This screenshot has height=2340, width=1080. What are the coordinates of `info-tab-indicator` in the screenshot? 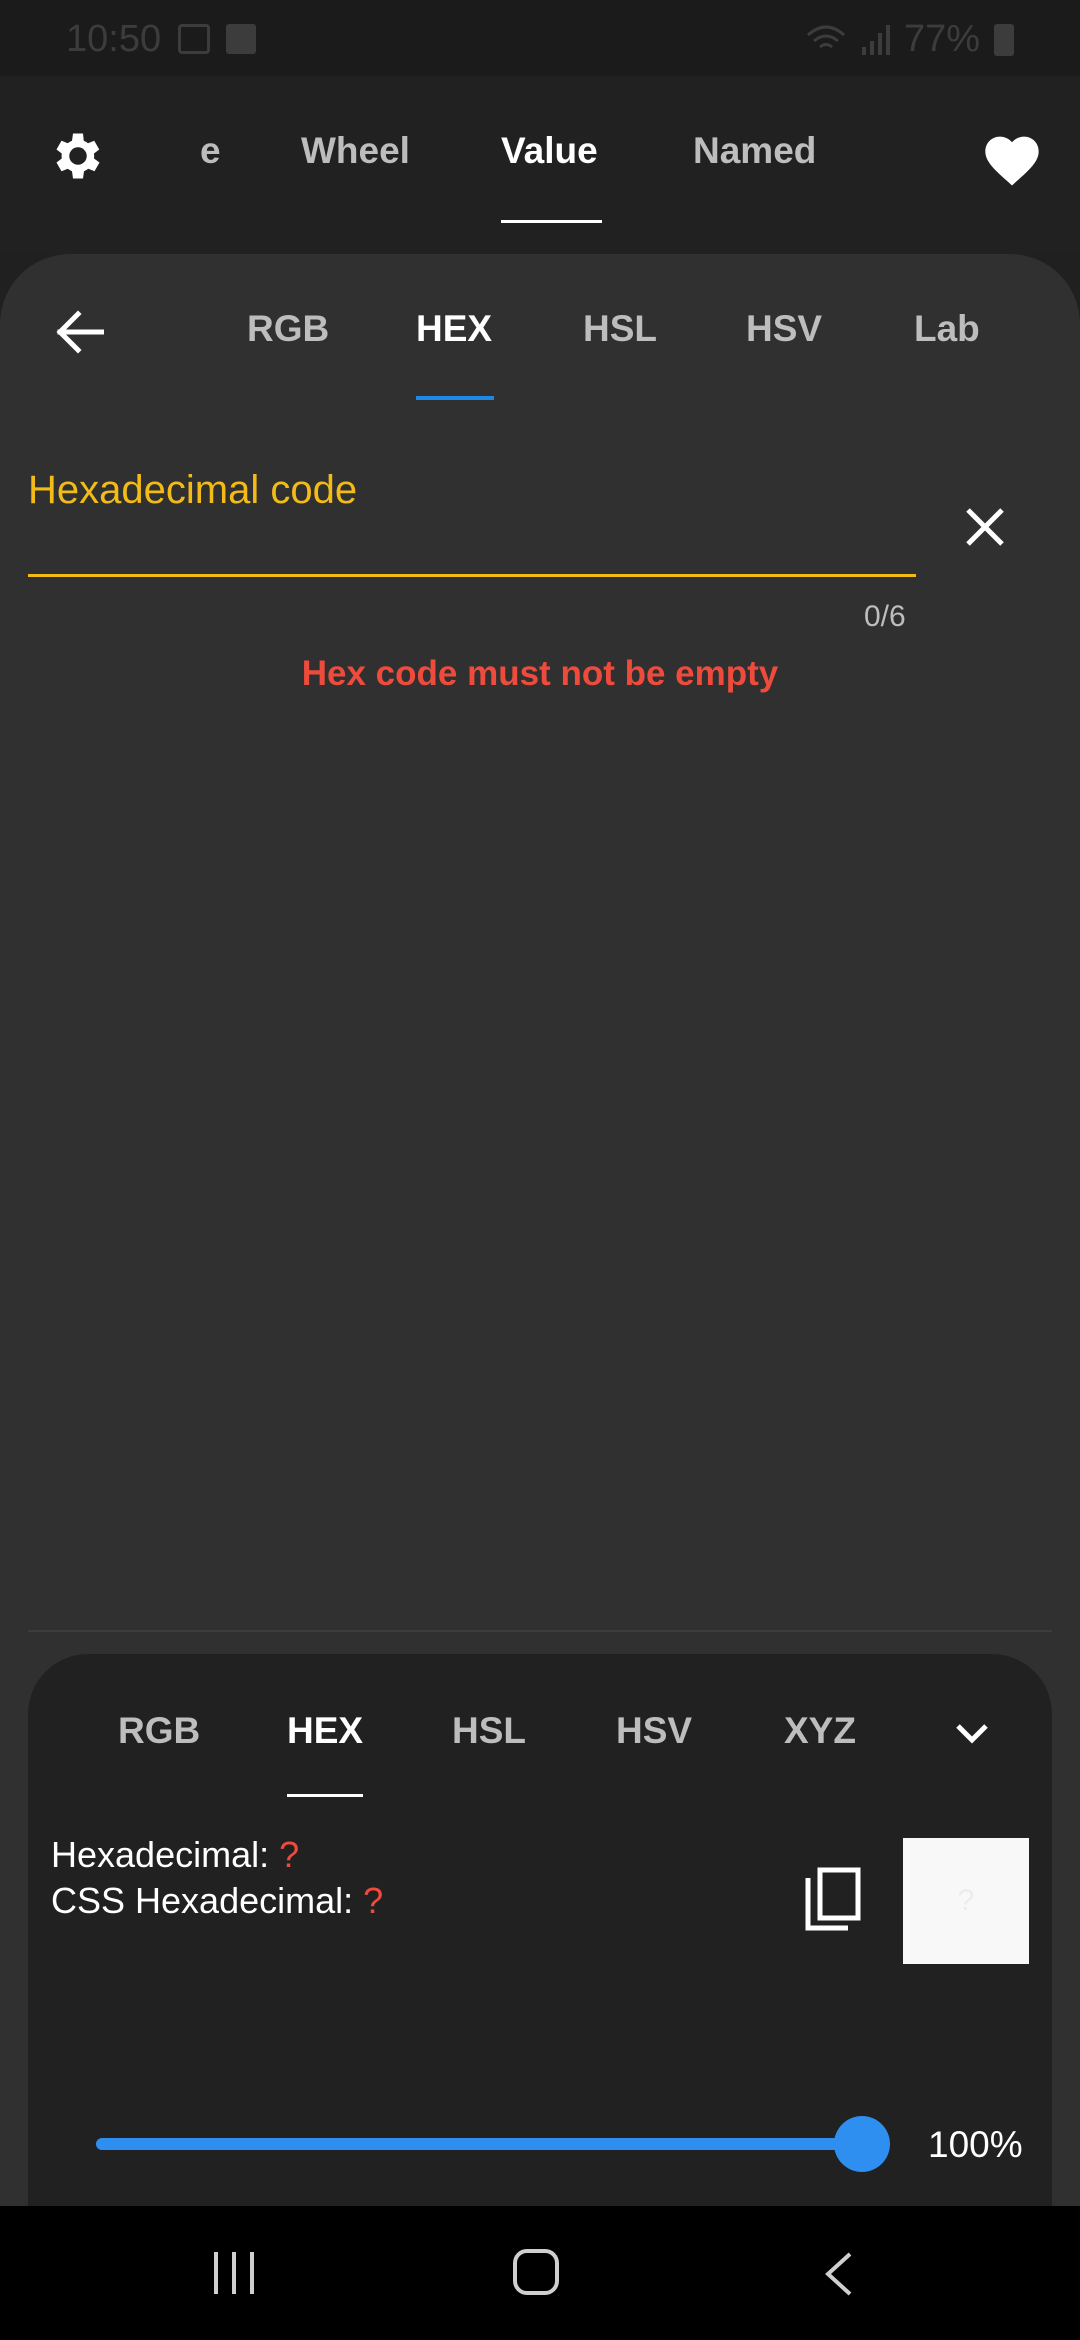 It's located at (325, 1795).